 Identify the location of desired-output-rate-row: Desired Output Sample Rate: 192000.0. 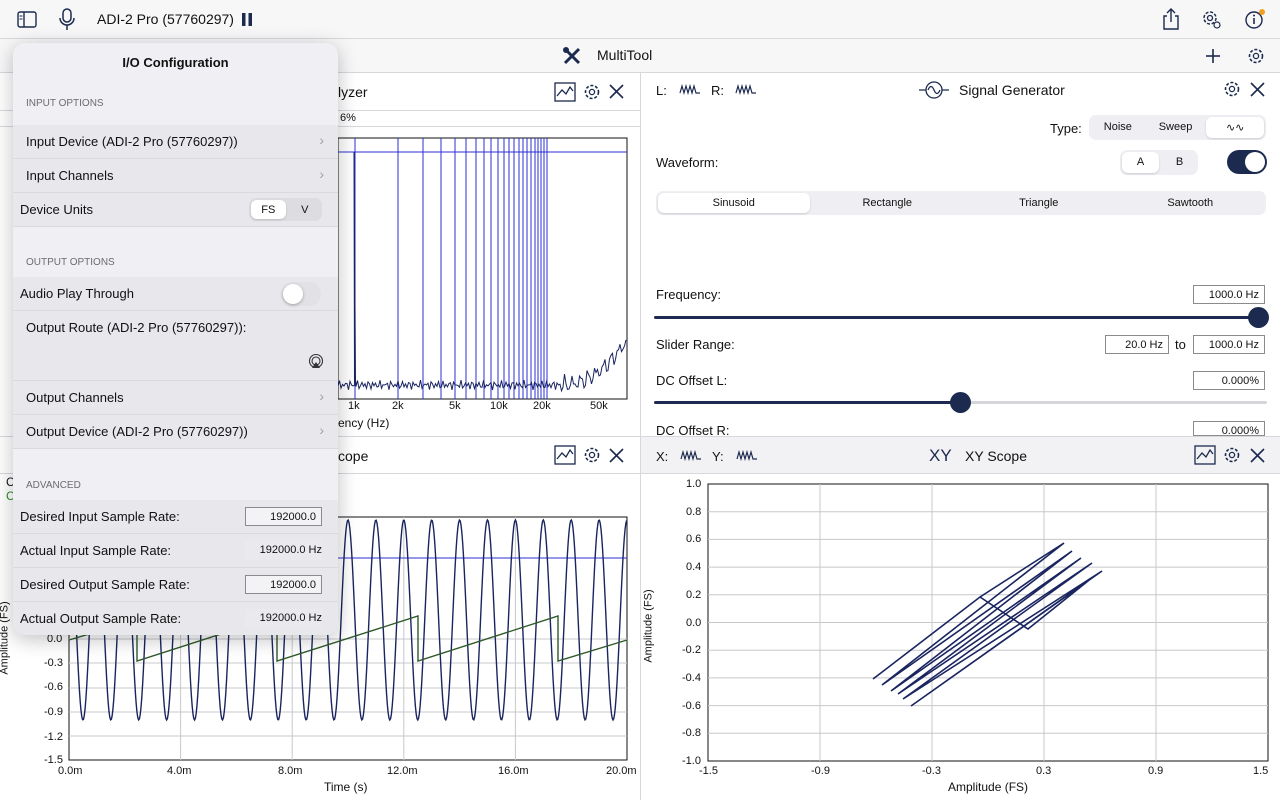
(175, 585).